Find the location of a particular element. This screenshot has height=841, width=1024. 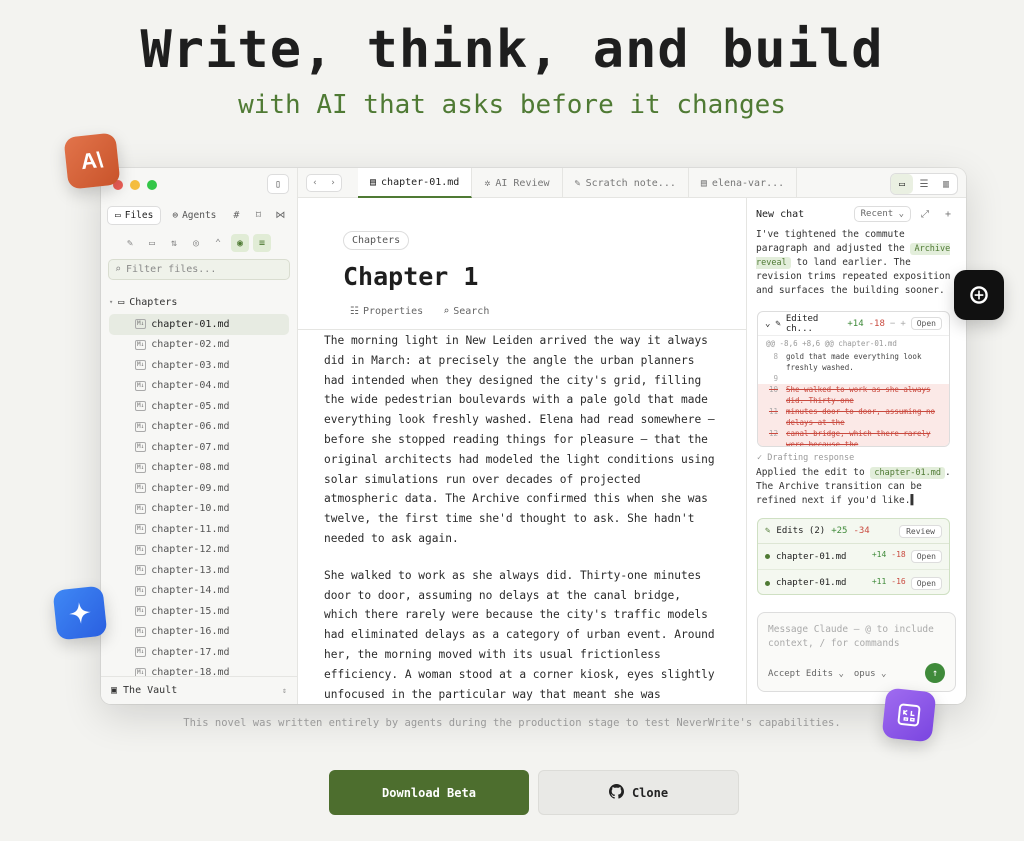

forward-button: › is located at coordinates (333, 183).